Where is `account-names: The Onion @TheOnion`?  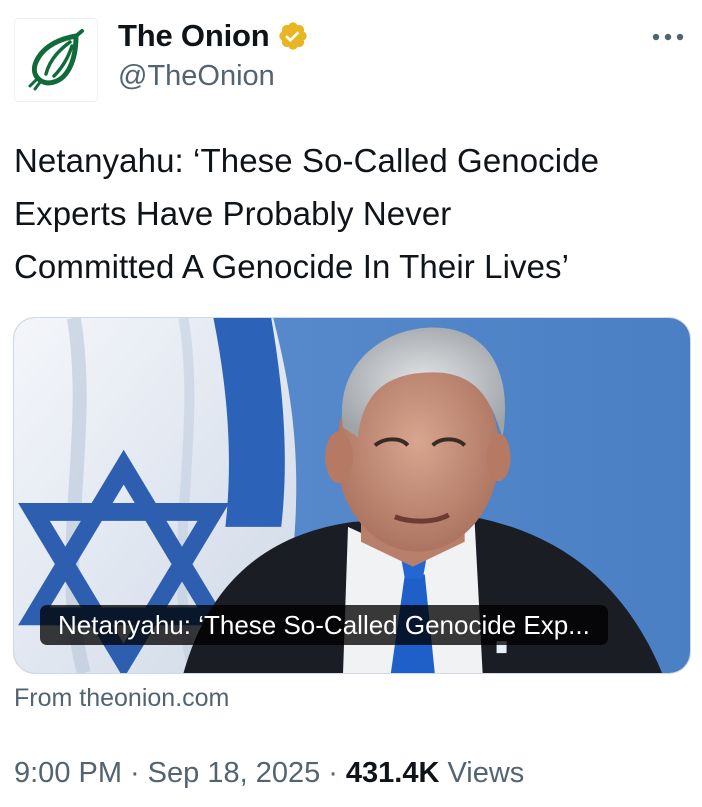
account-names: The Onion @TheOnion is located at coordinates (213, 53).